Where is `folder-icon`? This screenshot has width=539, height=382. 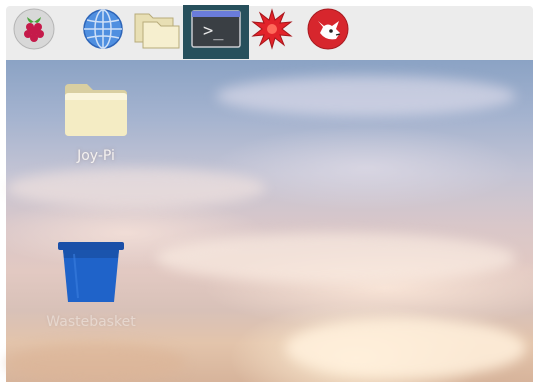 folder-icon is located at coordinates (96, 110).